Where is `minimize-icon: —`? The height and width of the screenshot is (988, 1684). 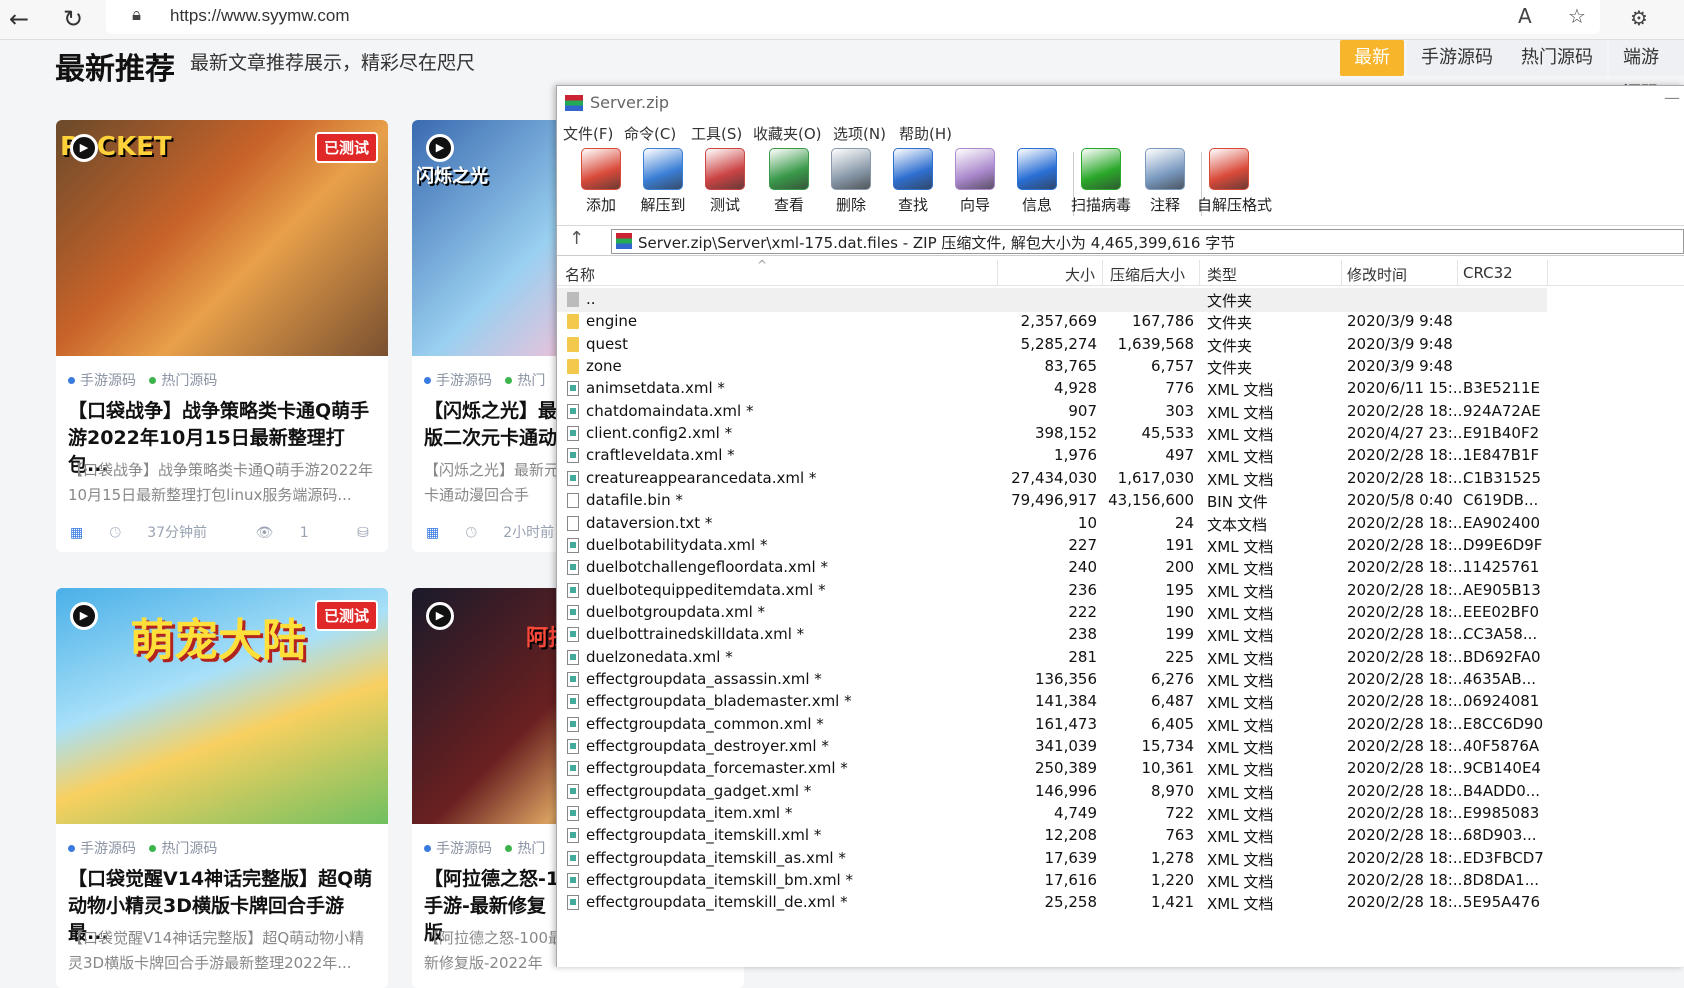
minimize-icon: — is located at coordinates (1672, 97).